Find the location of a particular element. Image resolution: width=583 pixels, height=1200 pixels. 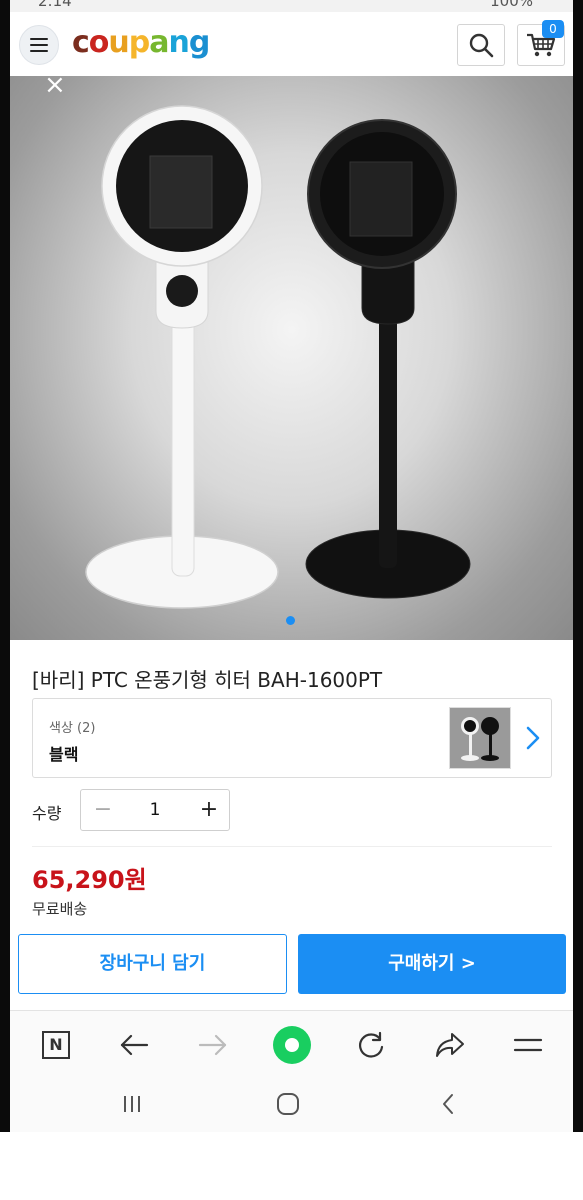

quantity-stepper: − 1 + is located at coordinates (155, 810).